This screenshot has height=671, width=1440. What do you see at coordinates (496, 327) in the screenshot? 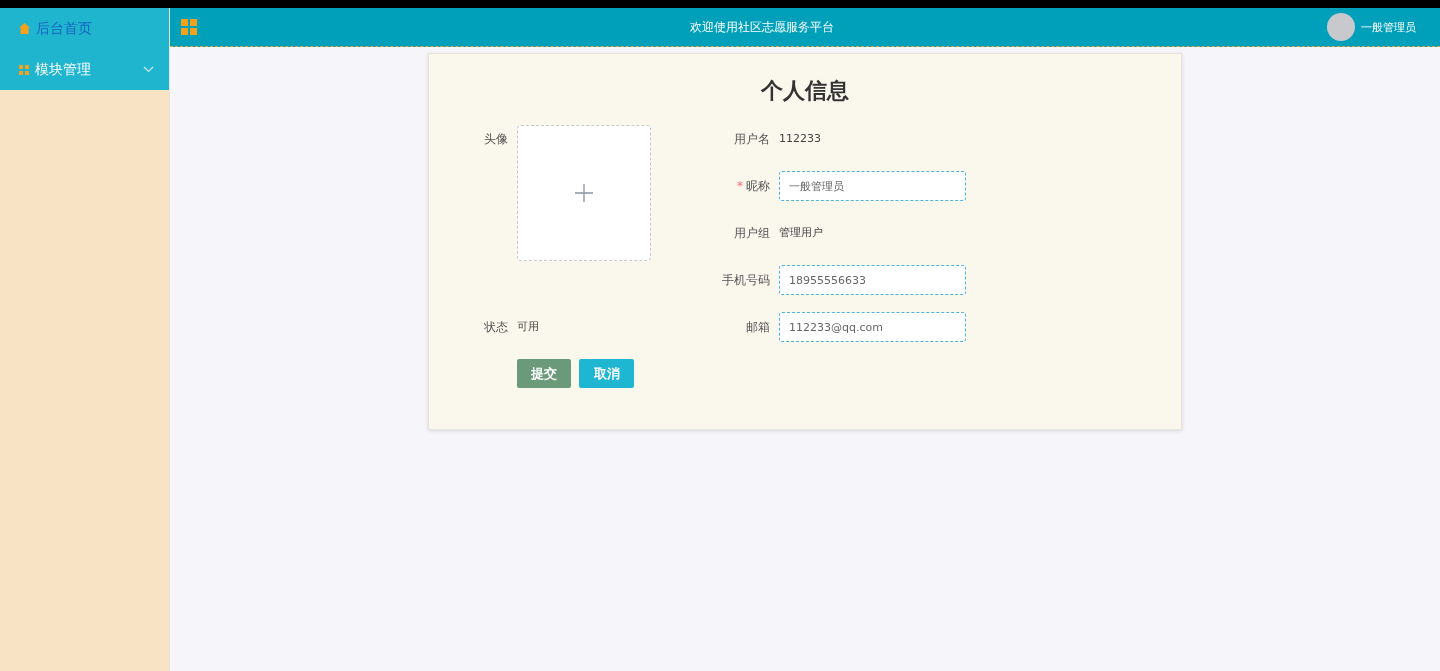
I see `field-label: 状态` at bounding box center [496, 327].